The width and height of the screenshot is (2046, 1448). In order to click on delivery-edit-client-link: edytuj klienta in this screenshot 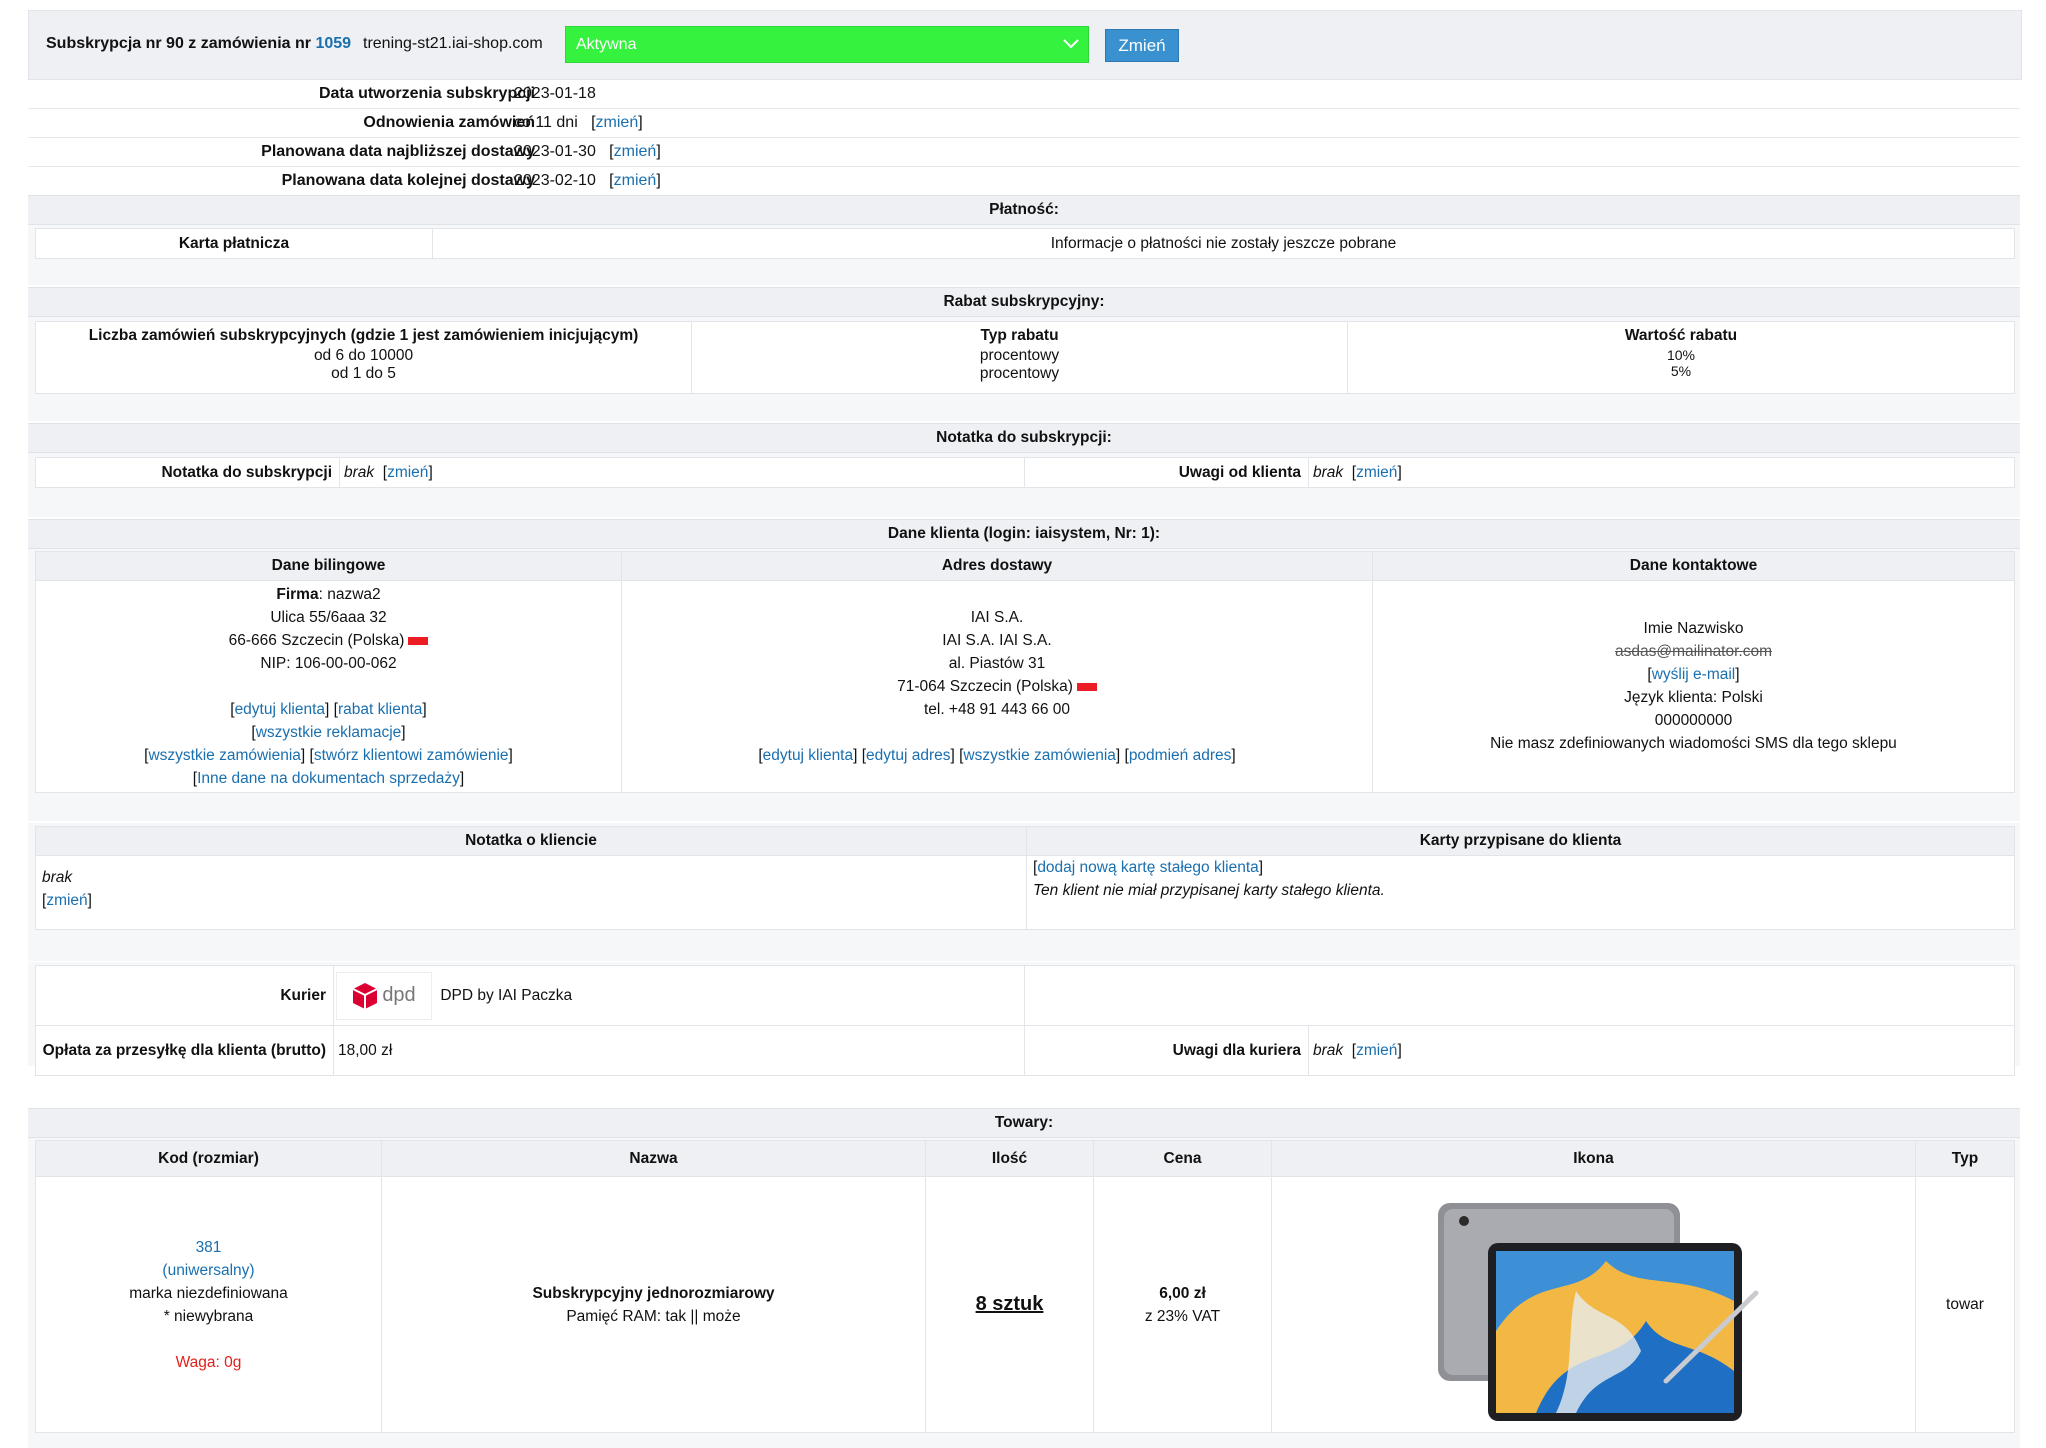, I will do `click(808, 755)`.